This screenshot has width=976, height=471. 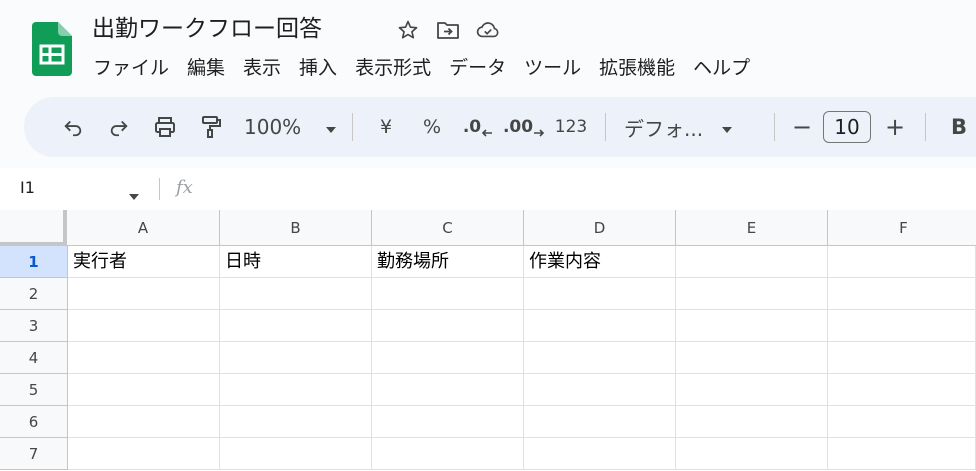 I want to click on cell-e1, so click(x=752, y=262).